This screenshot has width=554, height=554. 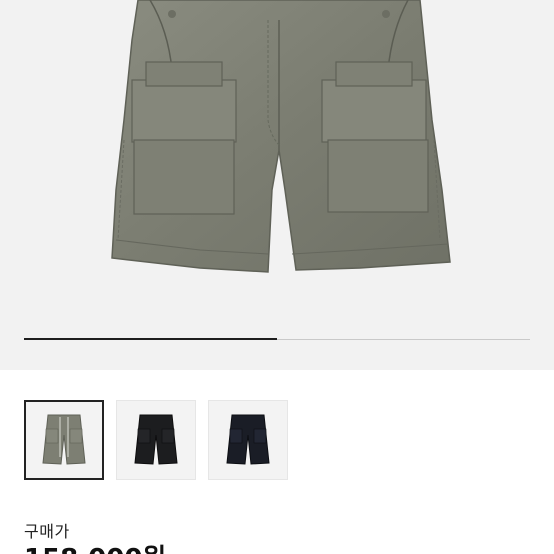 I want to click on black-shorts-thumb-image, so click(x=156, y=439).